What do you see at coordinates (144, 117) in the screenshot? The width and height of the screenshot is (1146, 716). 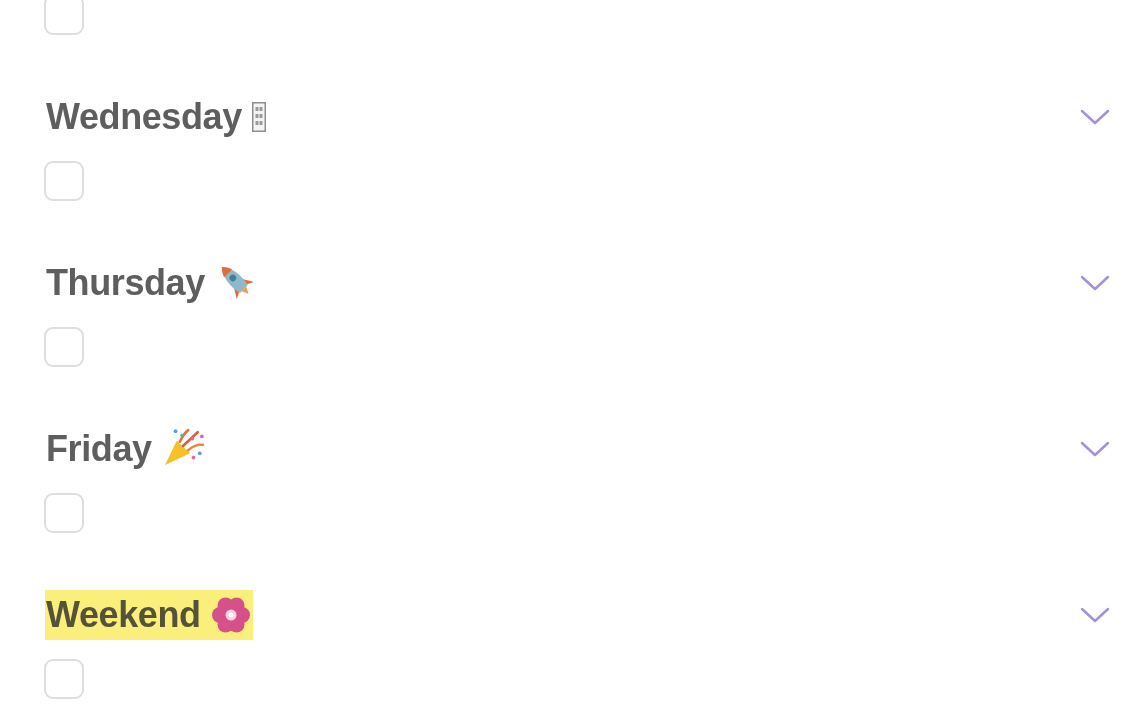 I see `section-title: Wednesday` at bounding box center [144, 117].